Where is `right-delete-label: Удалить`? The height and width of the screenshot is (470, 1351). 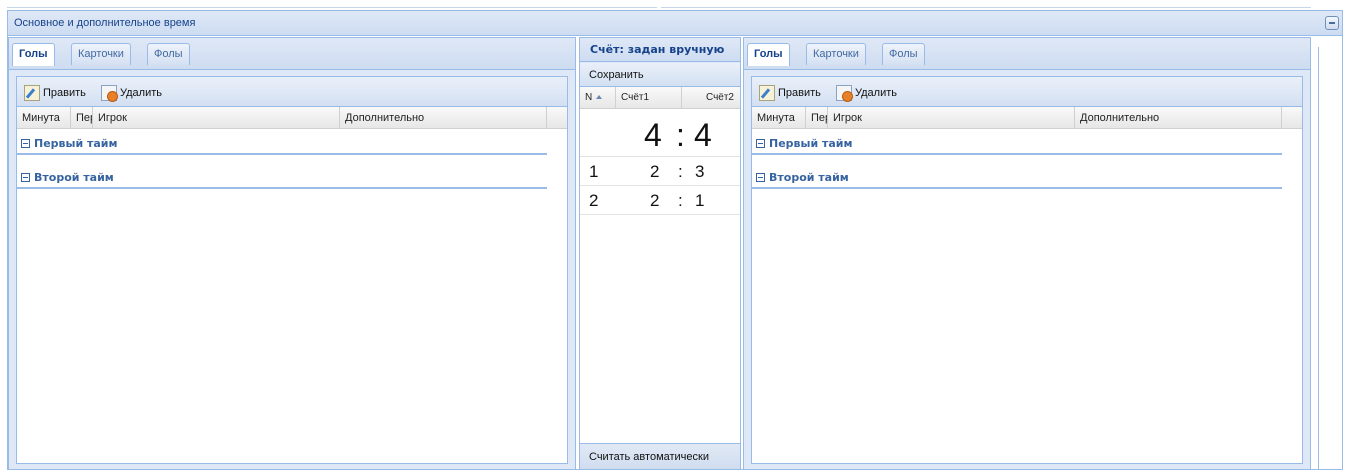 right-delete-label: Удалить is located at coordinates (876, 93).